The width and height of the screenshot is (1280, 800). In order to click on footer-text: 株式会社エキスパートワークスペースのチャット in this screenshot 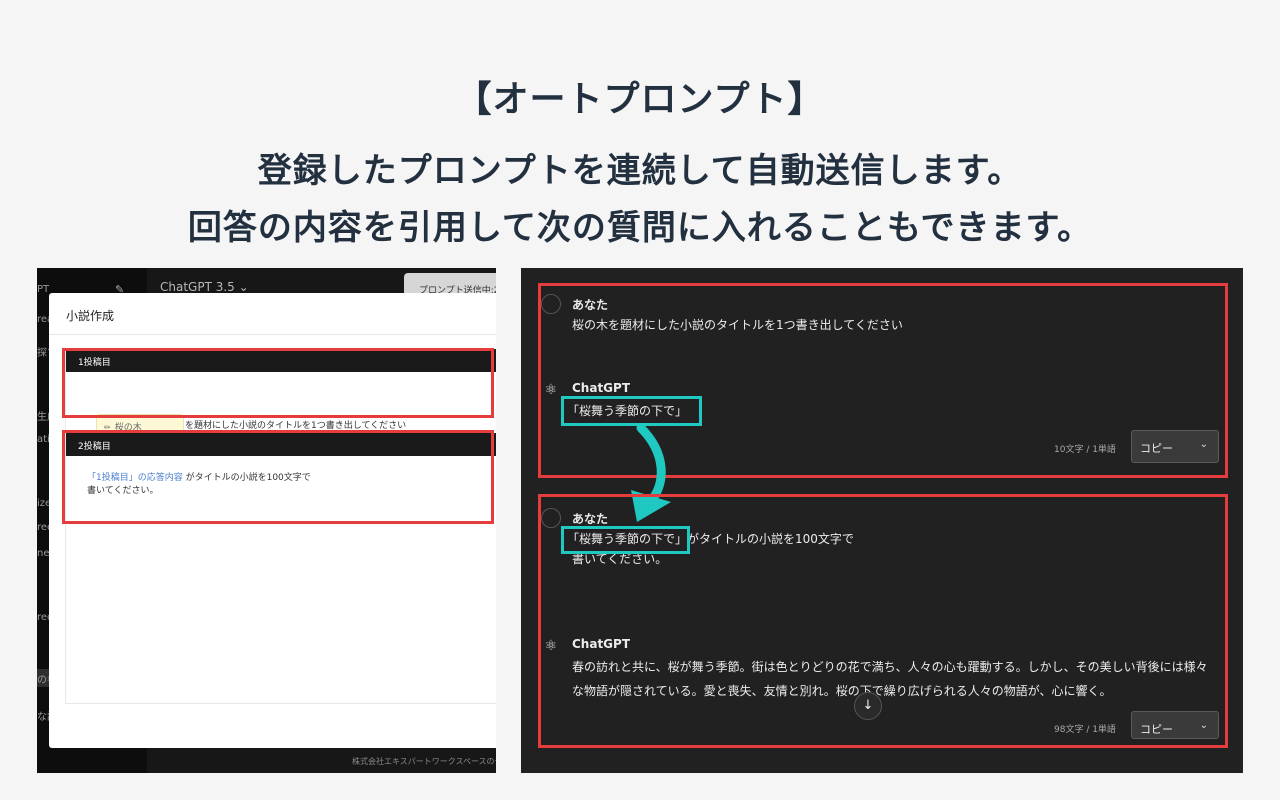, I will do `click(424, 761)`.